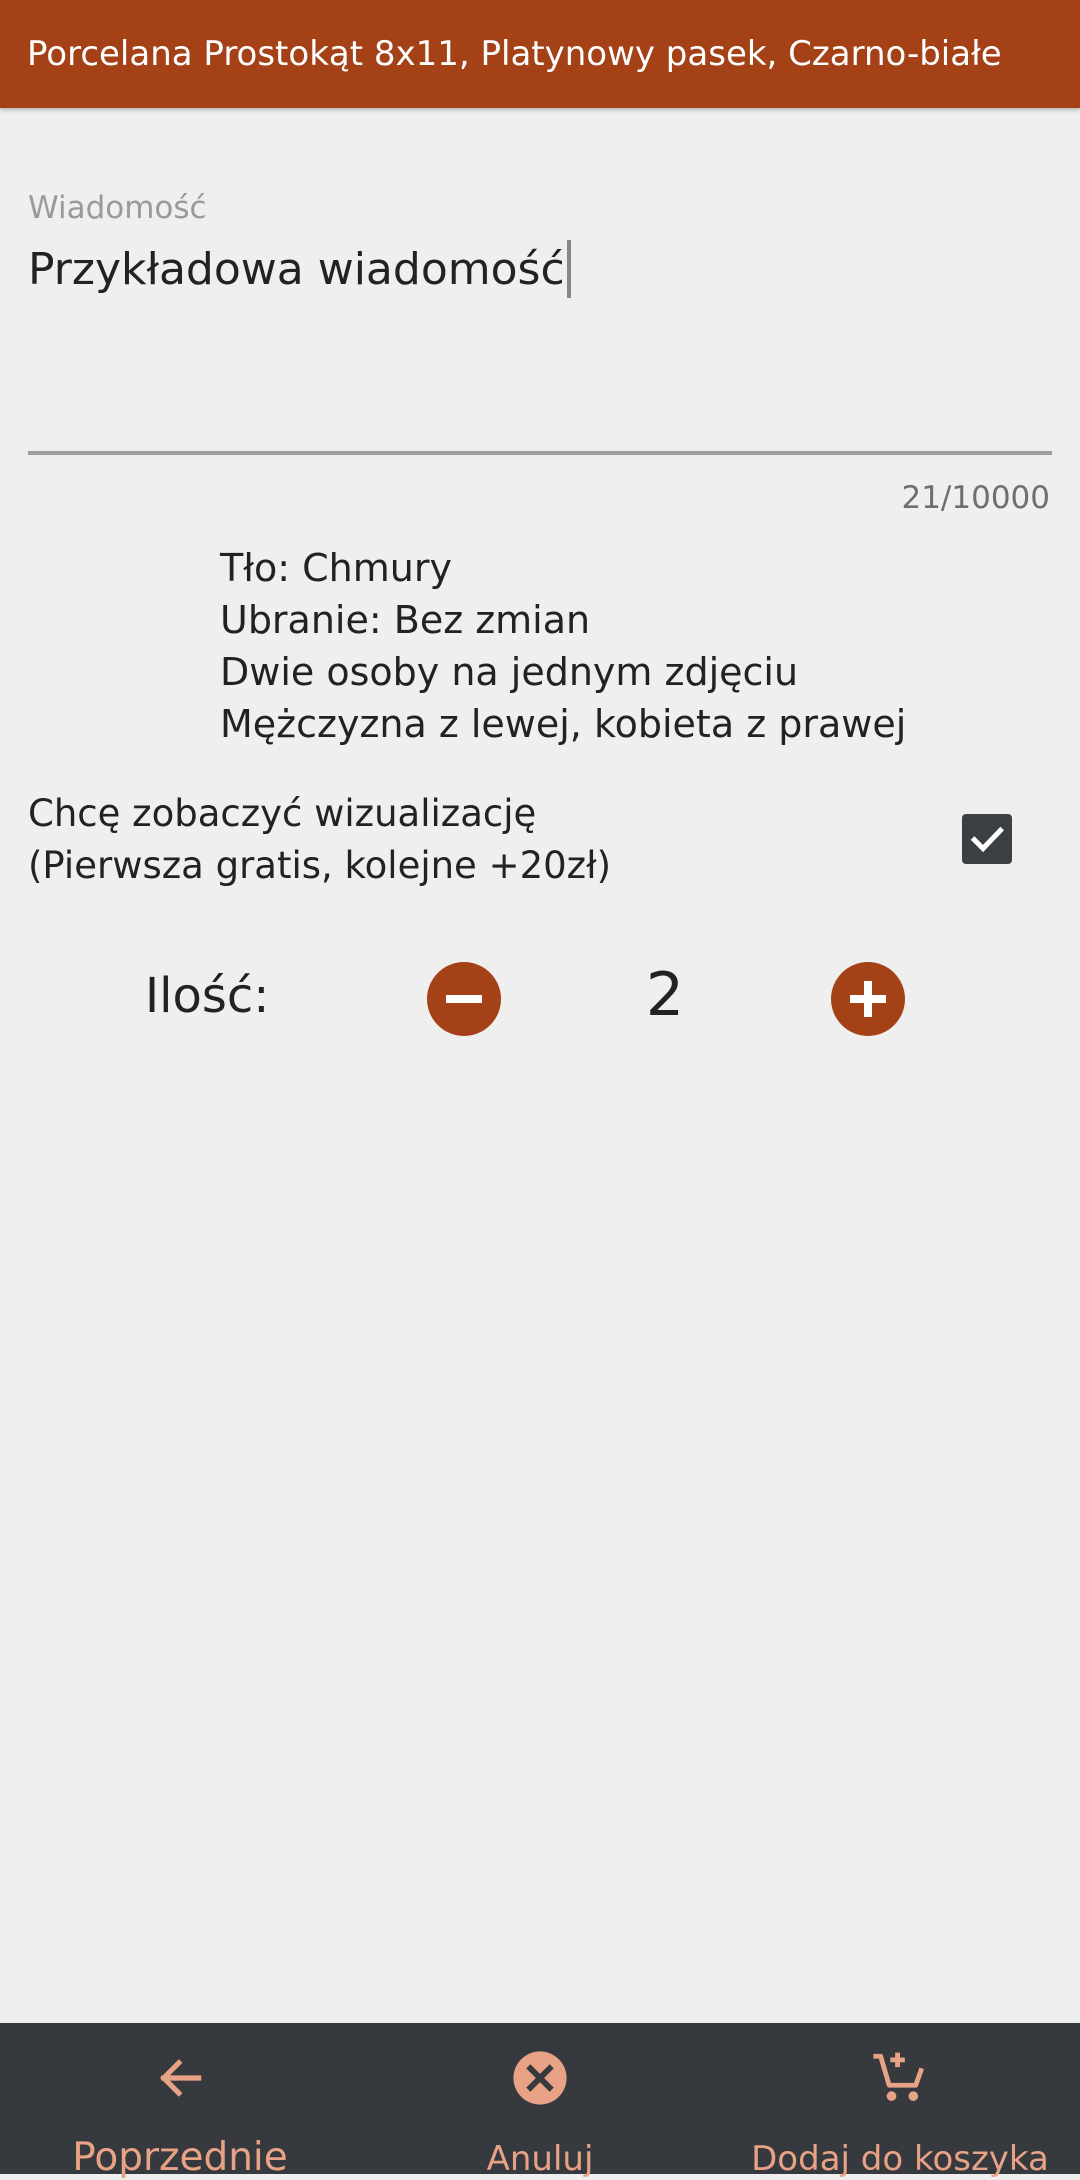  What do you see at coordinates (568, 269) in the screenshot?
I see `text-cursor` at bounding box center [568, 269].